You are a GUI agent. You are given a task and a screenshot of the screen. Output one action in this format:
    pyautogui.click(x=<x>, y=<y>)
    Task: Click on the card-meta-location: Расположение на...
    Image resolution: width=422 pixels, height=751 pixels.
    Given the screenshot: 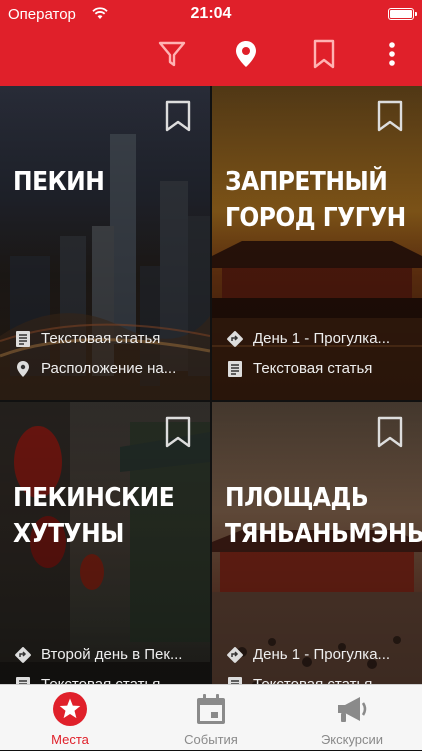 What is the action you would take?
    pyautogui.click(x=108, y=370)
    